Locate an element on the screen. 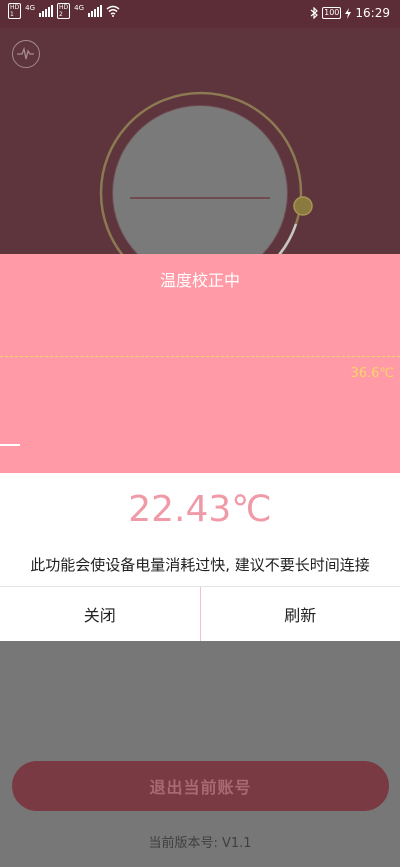 The width and height of the screenshot is (400, 867). dialog-title: 温度校正中 is located at coordinates (199, 280).